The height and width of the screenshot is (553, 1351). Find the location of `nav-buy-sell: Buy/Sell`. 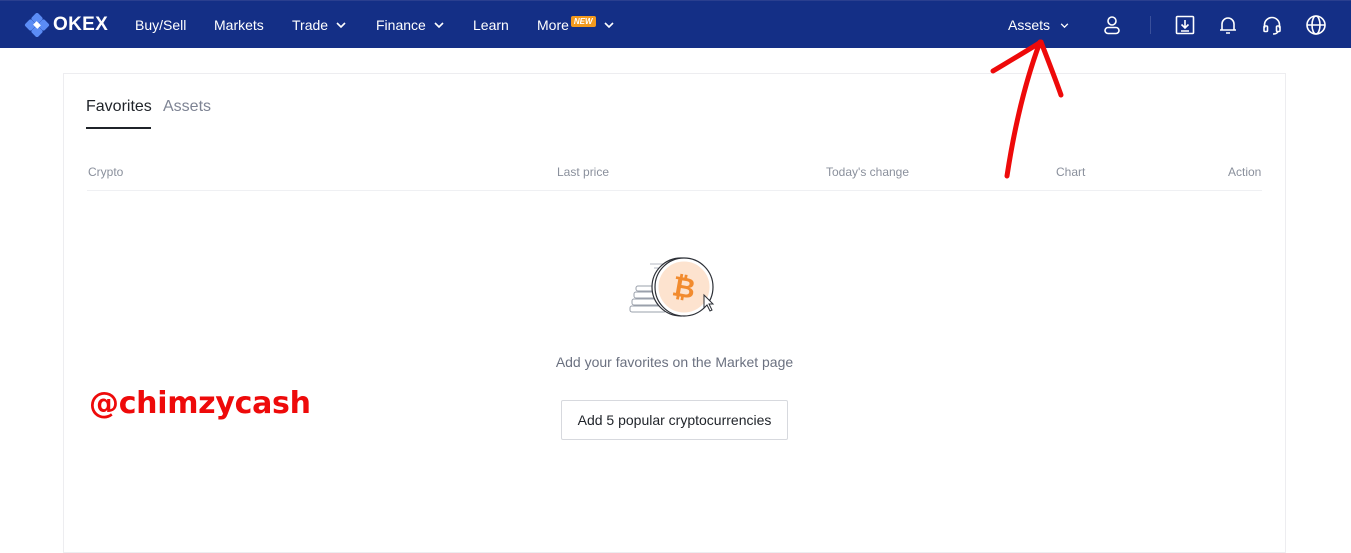

nav-buy-sell: Buy/Sell is located at coordinates (160, 25).